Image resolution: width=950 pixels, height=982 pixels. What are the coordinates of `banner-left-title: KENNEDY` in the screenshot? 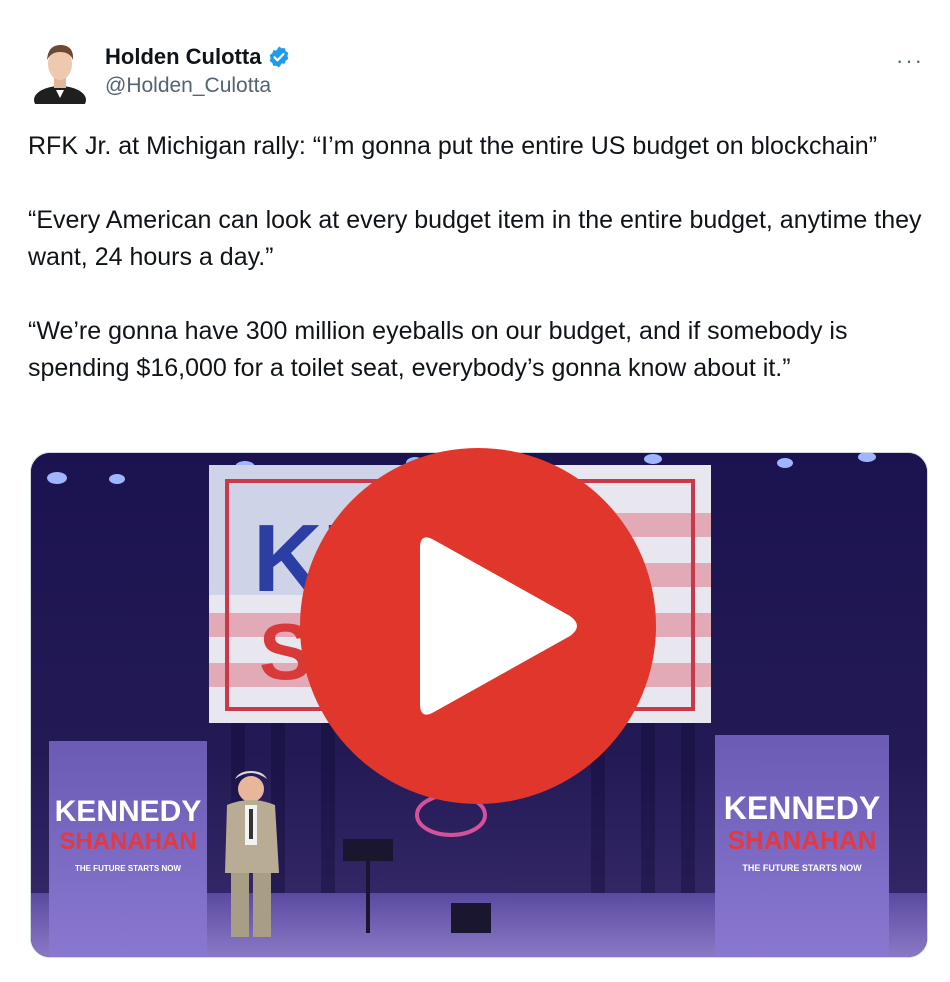 It's located at (128, 811).